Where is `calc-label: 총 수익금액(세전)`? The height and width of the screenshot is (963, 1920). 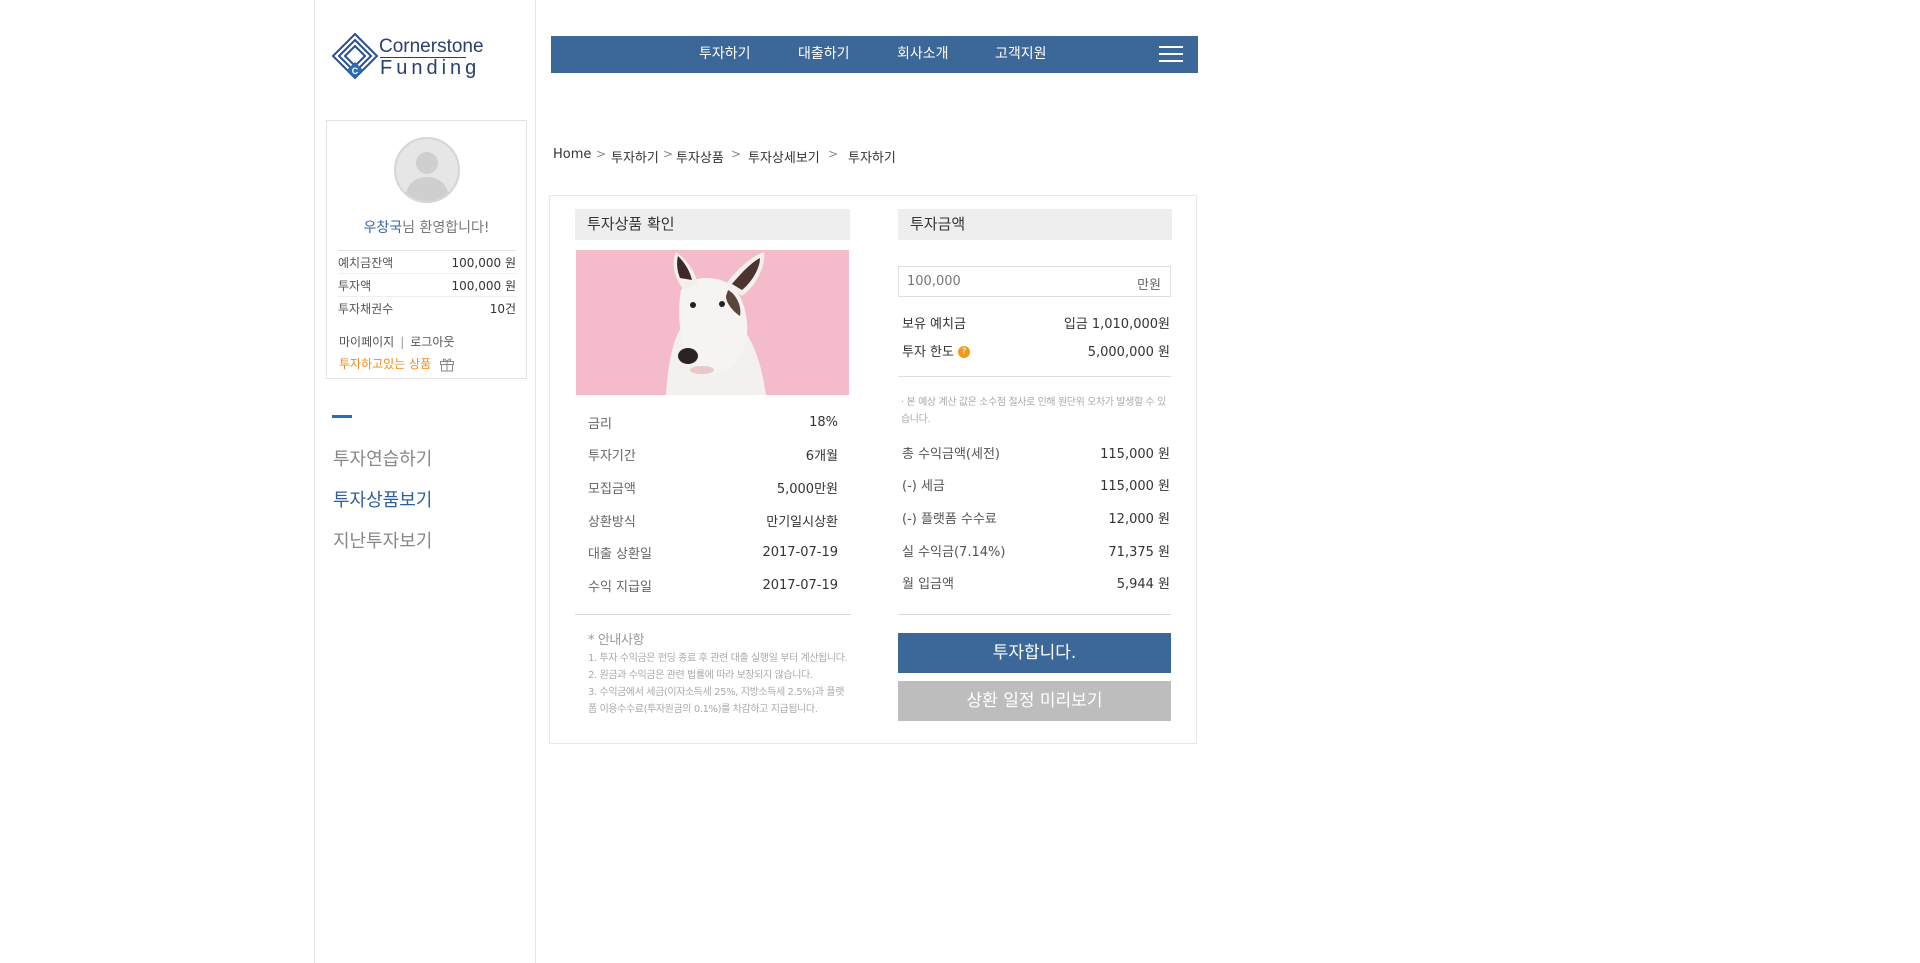 calc-label: 총 수익금액(세전) is located at coordinates (951, 454).